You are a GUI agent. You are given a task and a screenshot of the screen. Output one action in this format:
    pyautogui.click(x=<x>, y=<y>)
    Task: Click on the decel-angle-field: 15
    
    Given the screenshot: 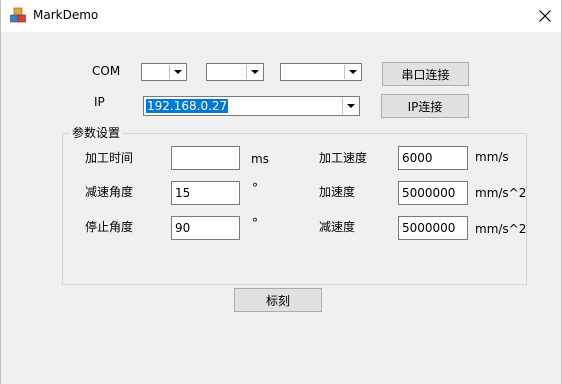 What is the action you would take?
    pyautogui.click(x=205, y=193)
    